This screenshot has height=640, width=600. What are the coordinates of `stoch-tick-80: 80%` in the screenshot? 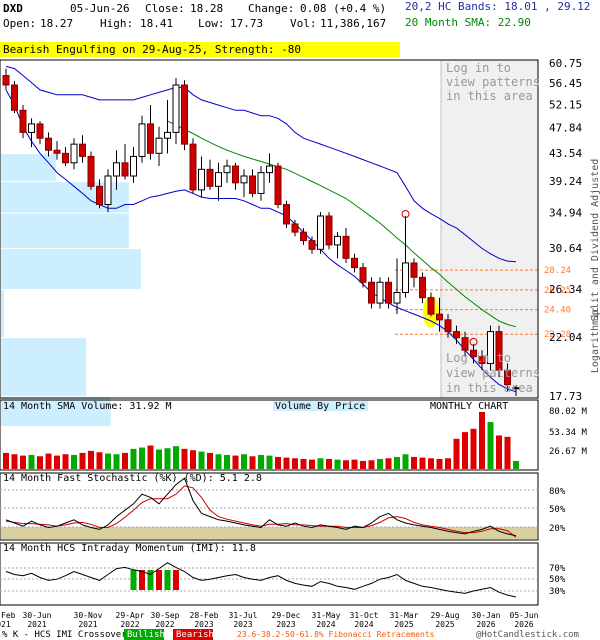 It's located at (557, 492).